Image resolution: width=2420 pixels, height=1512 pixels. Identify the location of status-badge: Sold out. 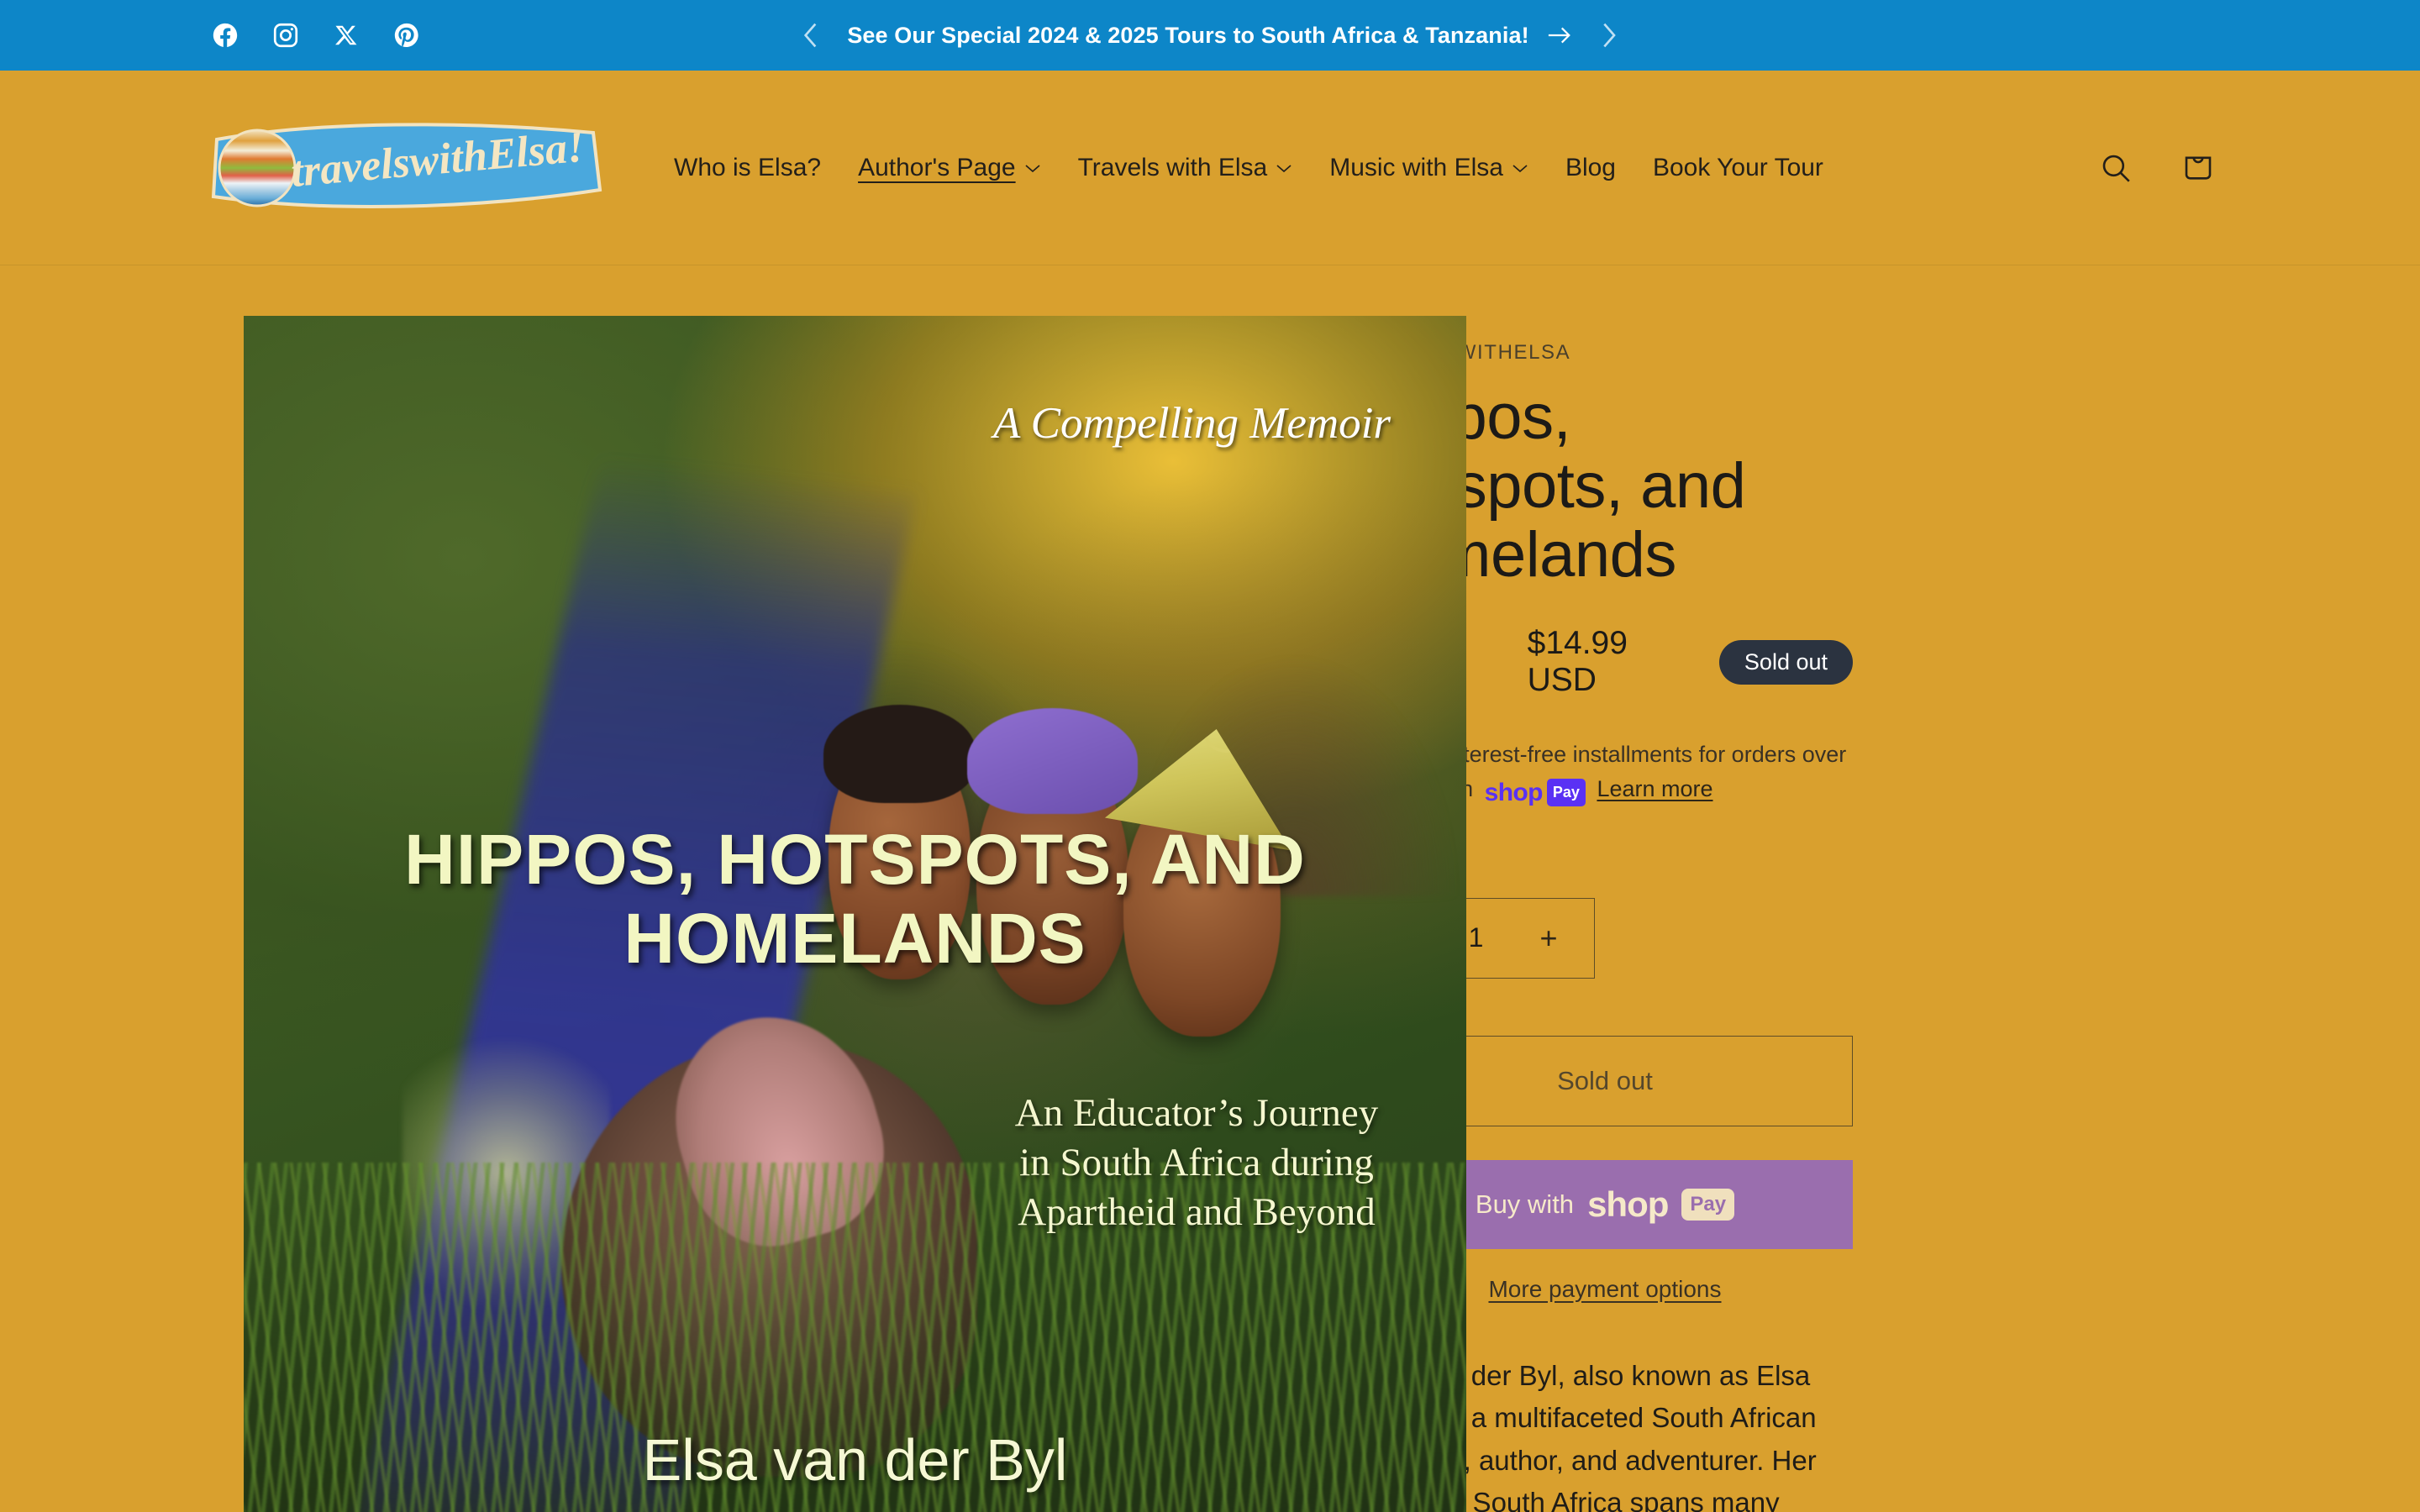
(1786, 662).